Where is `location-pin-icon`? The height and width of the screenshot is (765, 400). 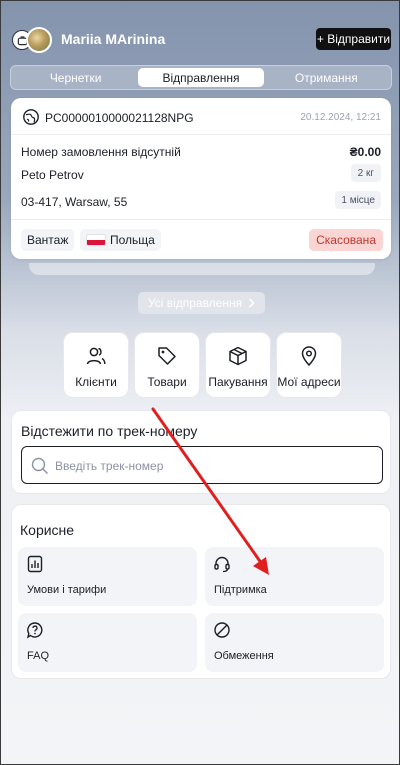 location-pin-icon is located at coordinates (309, 356).